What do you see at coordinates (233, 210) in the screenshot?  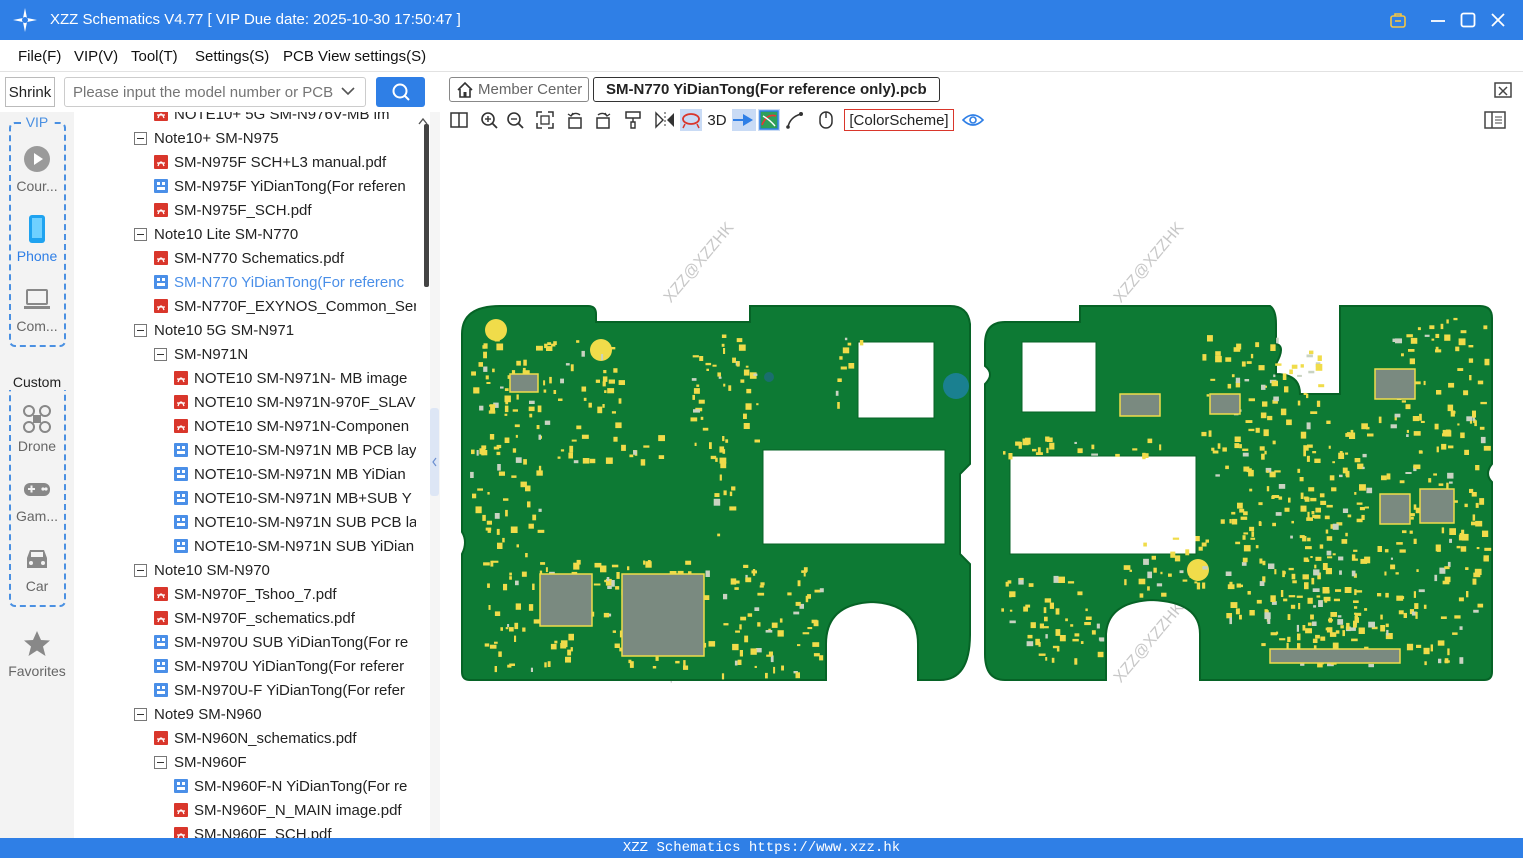 I see `tree-file: SM-N975F_SCH.pdf` at bounding box center [233, 210].